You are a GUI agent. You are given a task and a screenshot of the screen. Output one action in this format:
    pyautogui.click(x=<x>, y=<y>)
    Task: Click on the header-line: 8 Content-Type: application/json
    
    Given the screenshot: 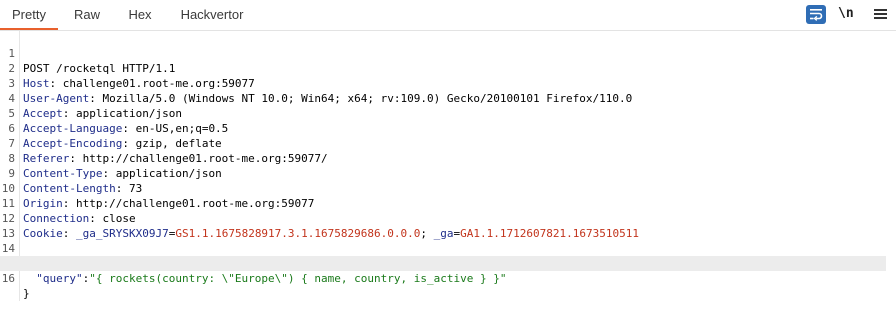 What is the action you would take?
    pyautogui.click(x=448, y=158)
    